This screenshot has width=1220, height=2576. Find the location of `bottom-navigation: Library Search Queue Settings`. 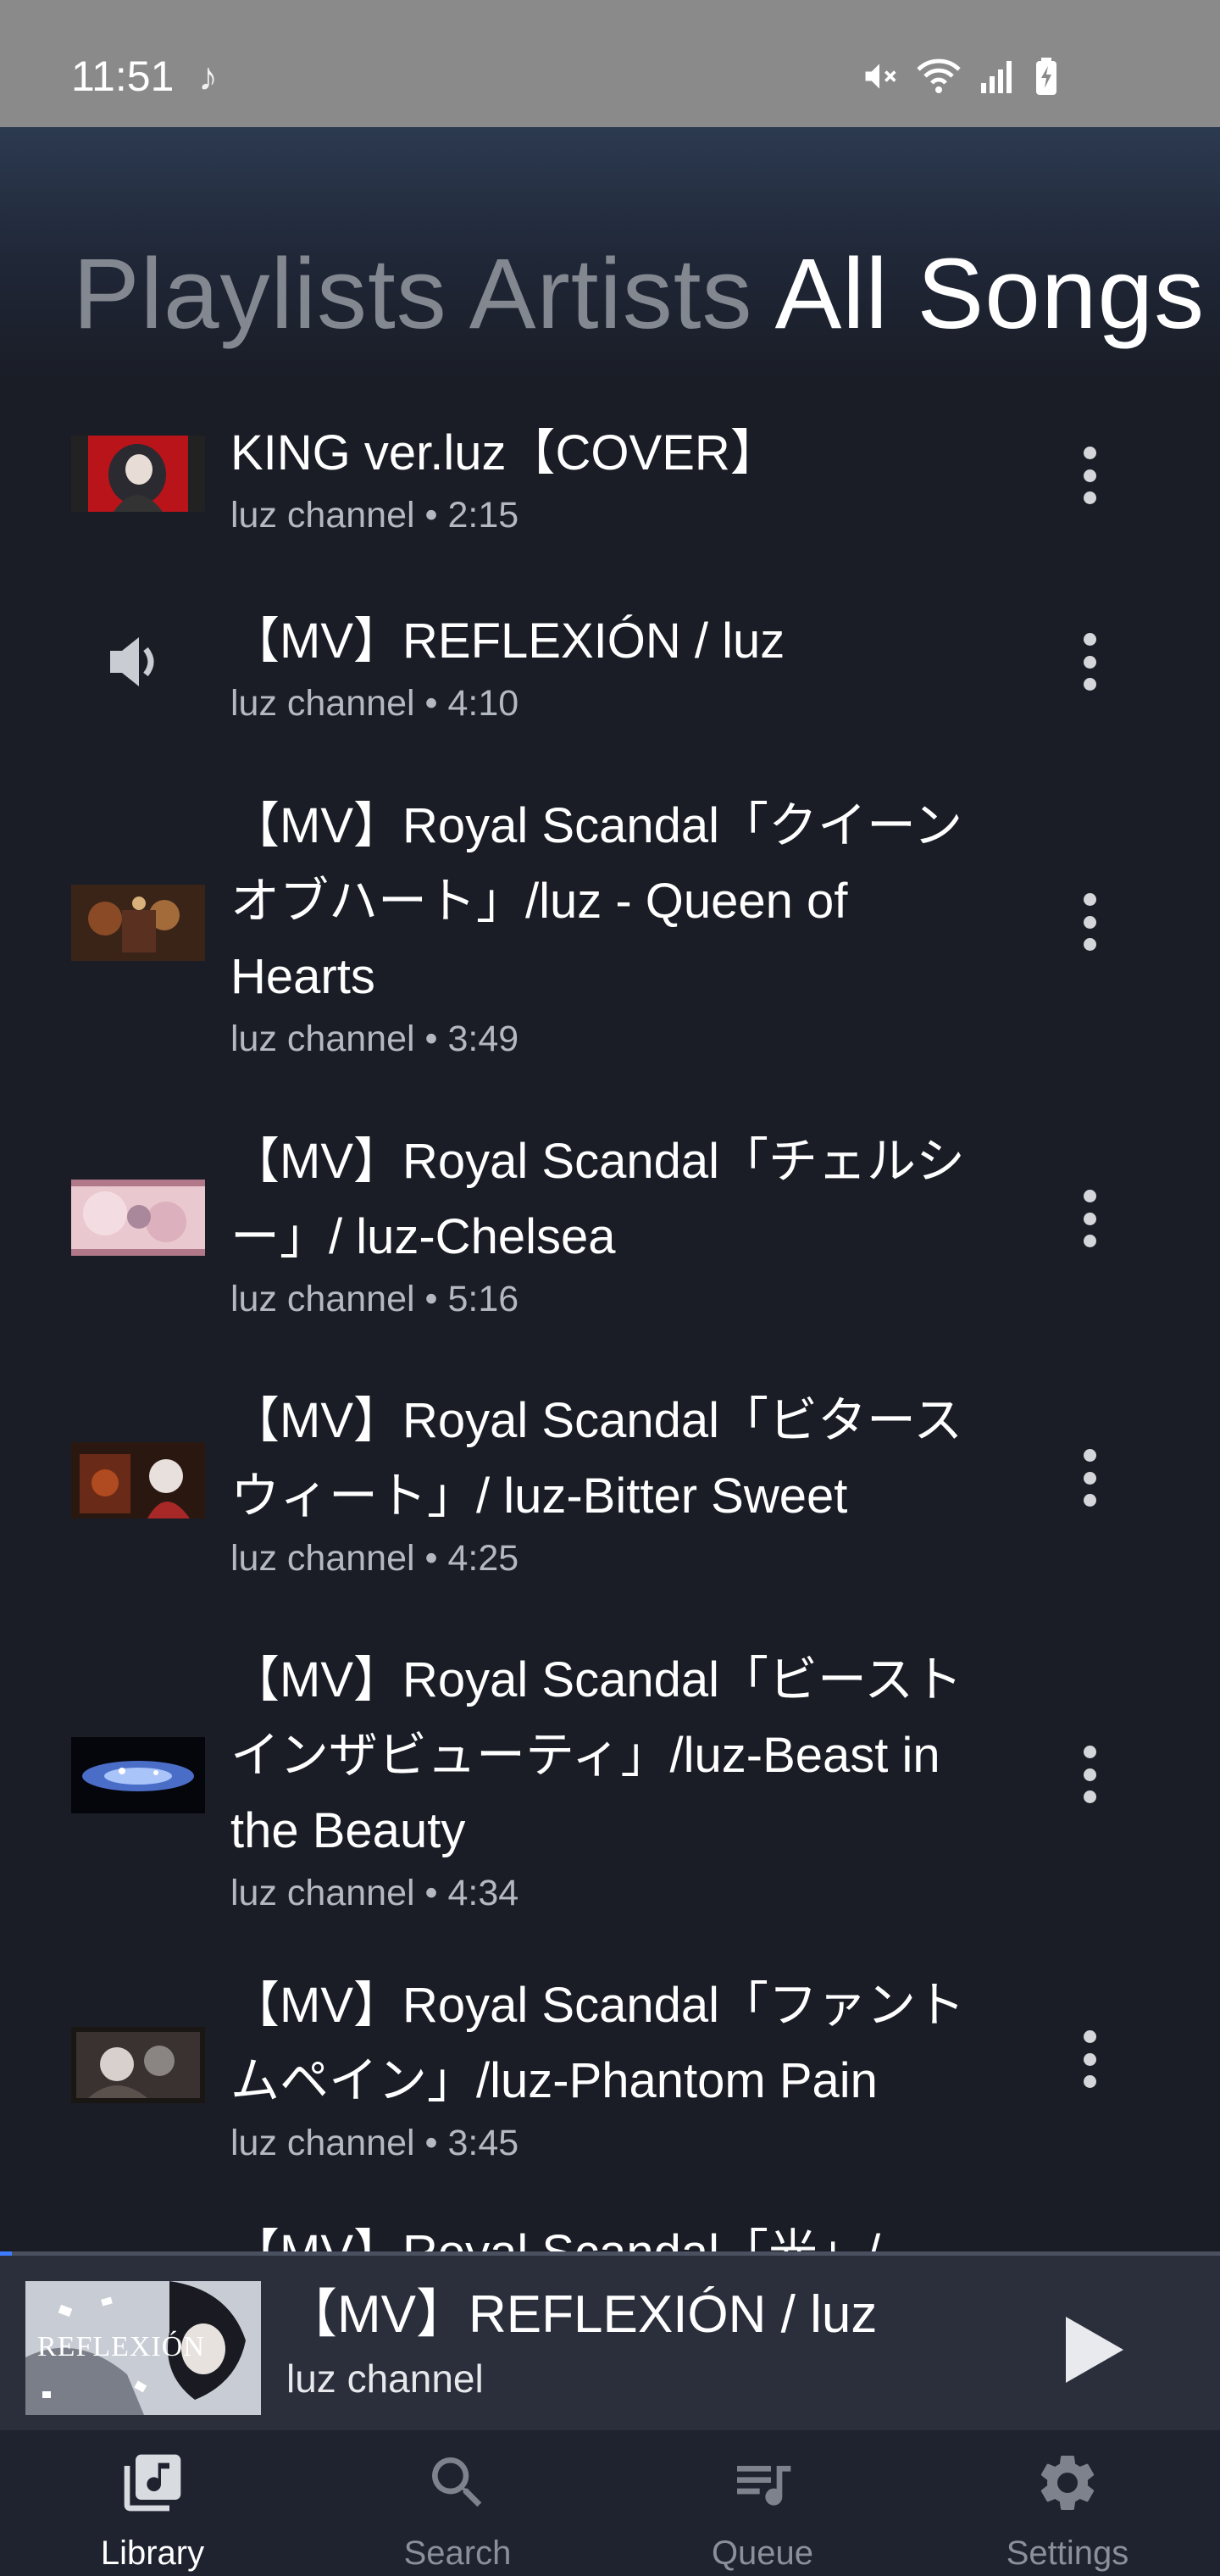

bottom-navigation: Library Search Queue Settings is located at coordinates (610, 2503).